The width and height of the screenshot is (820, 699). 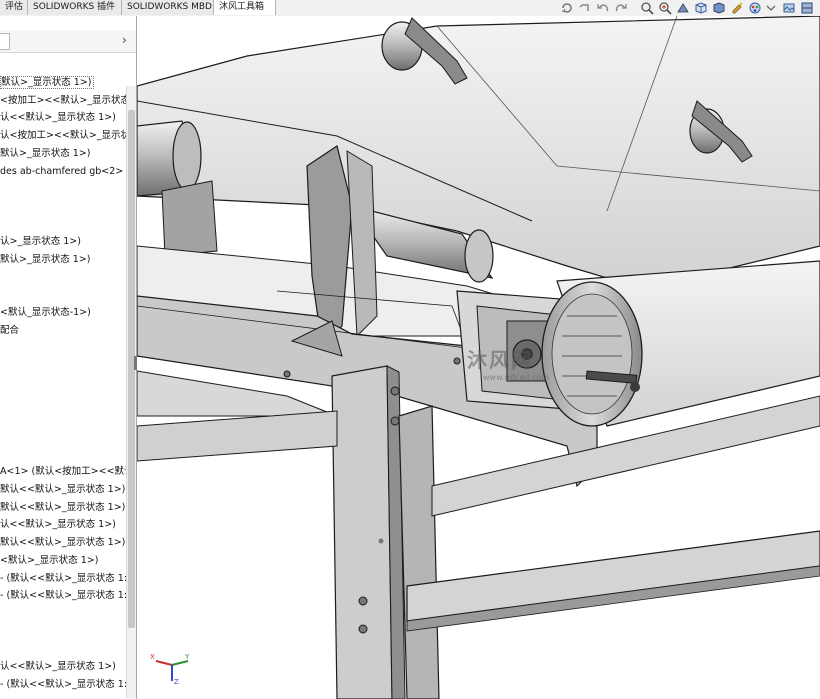 What do you see at coordinates (771, 8) in the screenshot?
I see `dropdown-arrow-icon` at bounding box center [771, 8].